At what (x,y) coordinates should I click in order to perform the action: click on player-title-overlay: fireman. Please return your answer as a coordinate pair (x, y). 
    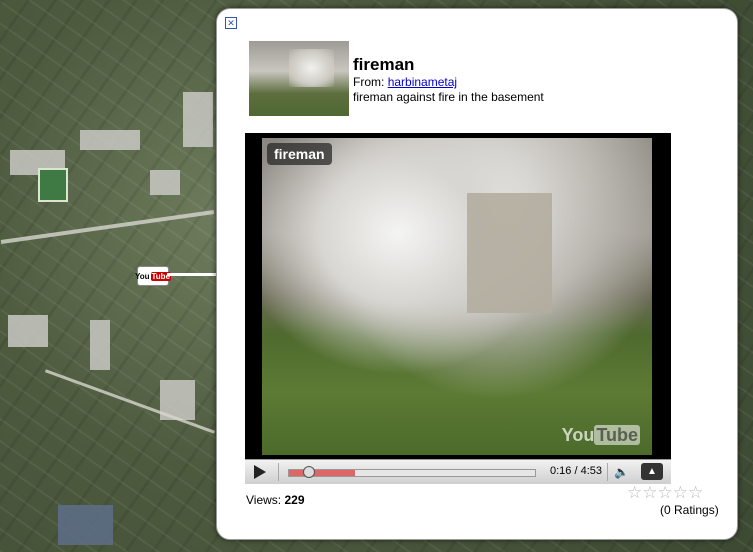
    Looking at the image, I should click on (299, 154).